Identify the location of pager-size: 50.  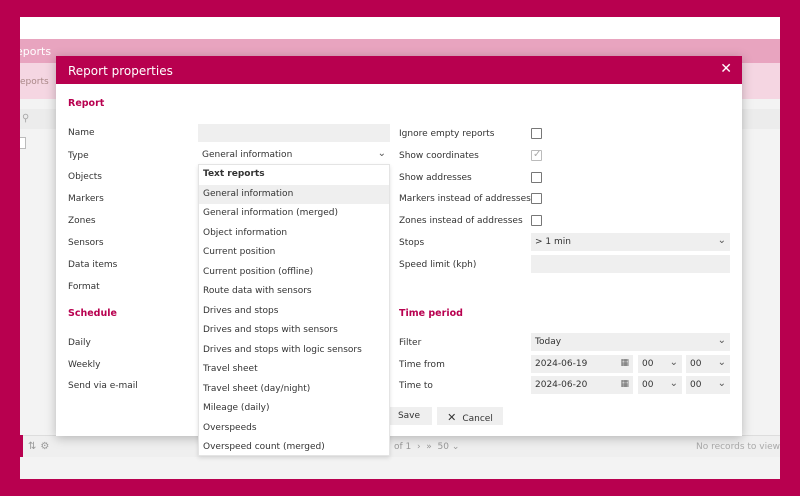
(443, 447).